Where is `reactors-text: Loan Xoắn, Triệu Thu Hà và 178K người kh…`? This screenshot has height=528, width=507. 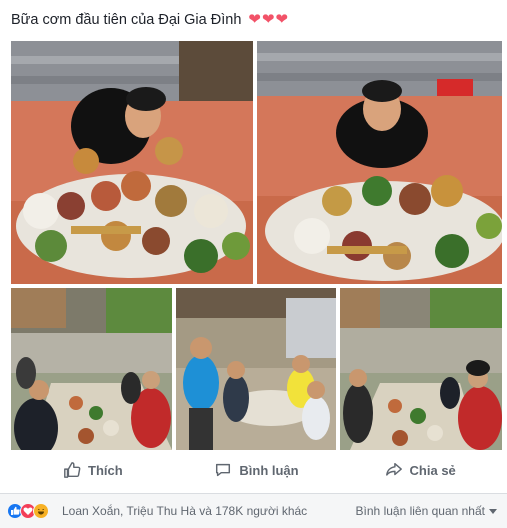 reactors-text: Loan Xoắn, Triệu Thu Hà và 178K người kh… is located at coordinates (184, 511).